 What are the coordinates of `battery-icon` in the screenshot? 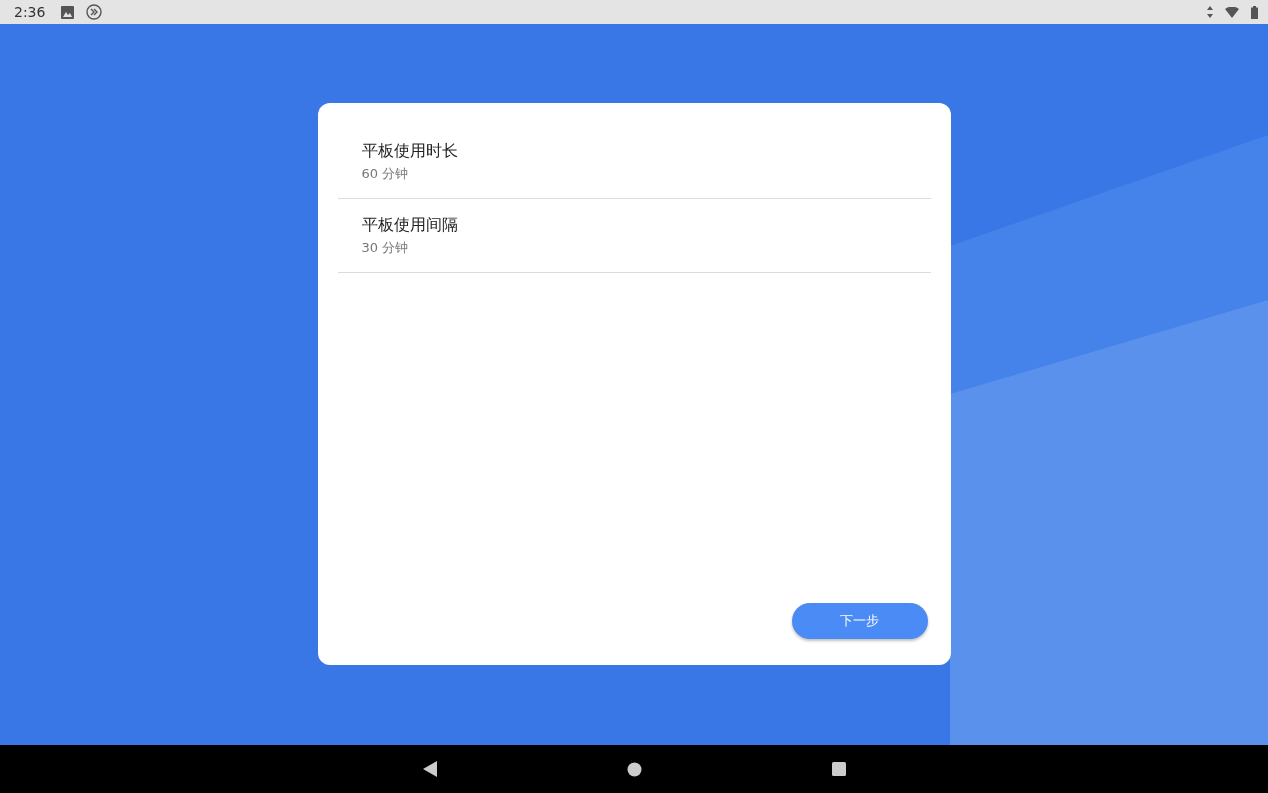 It's located at (1254, 12).